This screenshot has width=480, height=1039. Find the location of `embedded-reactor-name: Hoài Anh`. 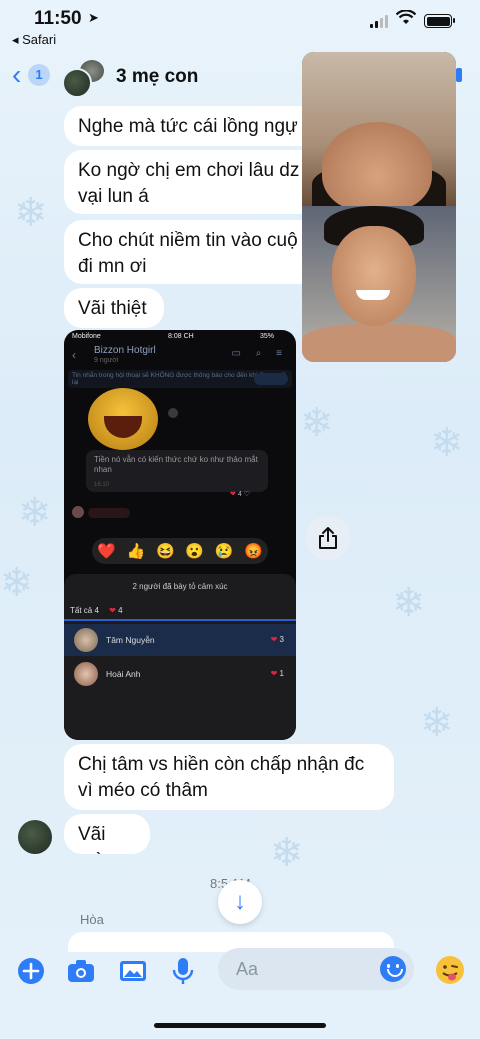

embedded-reactor-name: Hoài Anh is located at coordinates (123, 674).